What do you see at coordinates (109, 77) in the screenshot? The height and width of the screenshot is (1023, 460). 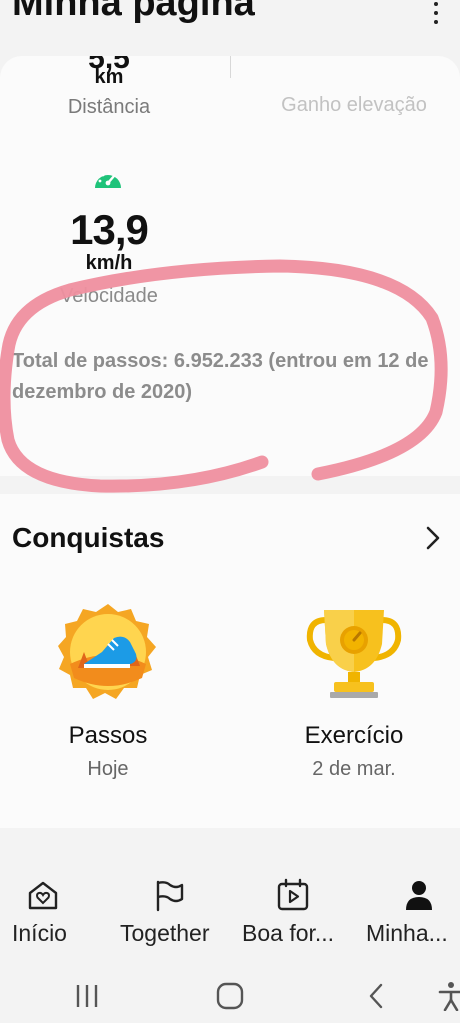 I see `distance-unit: km` at bounding box center [109, 77].